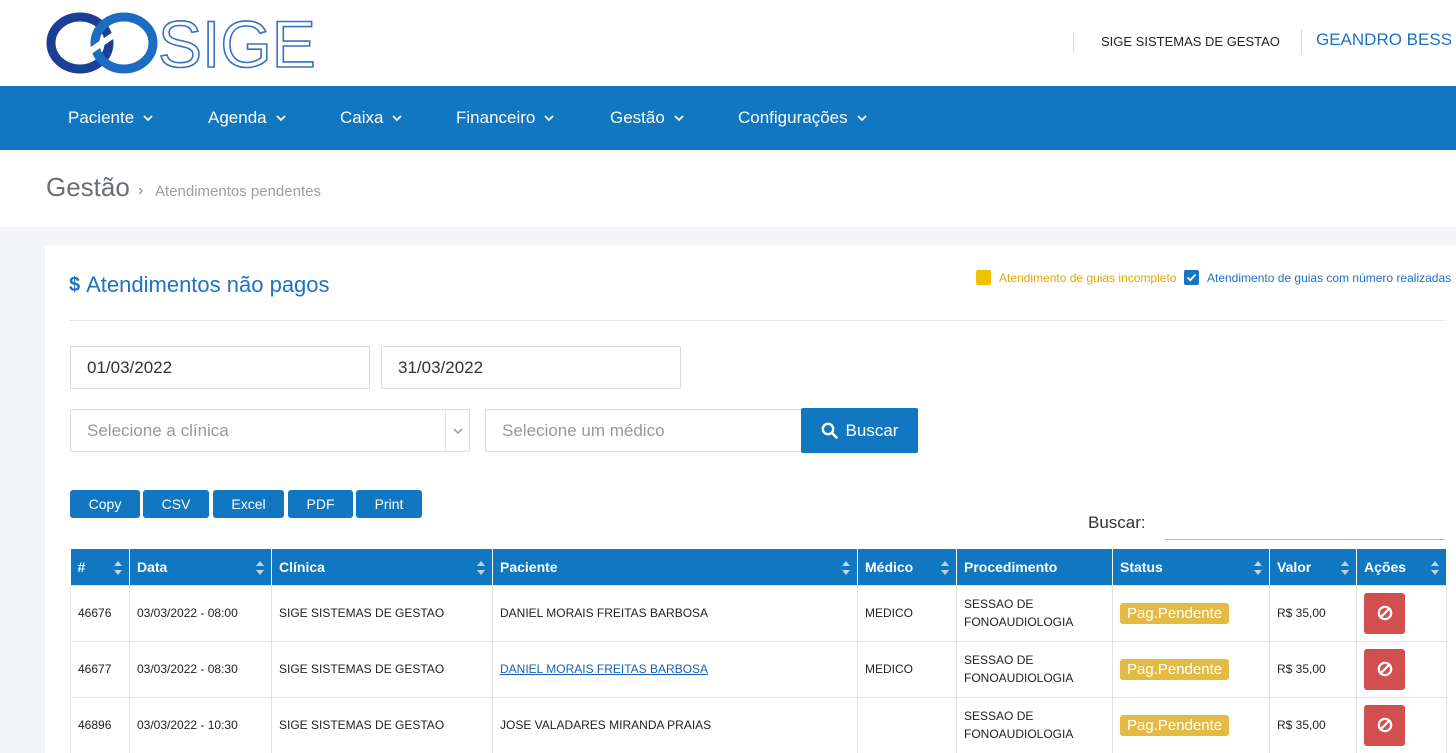 The height and width of the screenshot is (753, 1456). I want to click on search-button: Buscar, so click(859, 430).